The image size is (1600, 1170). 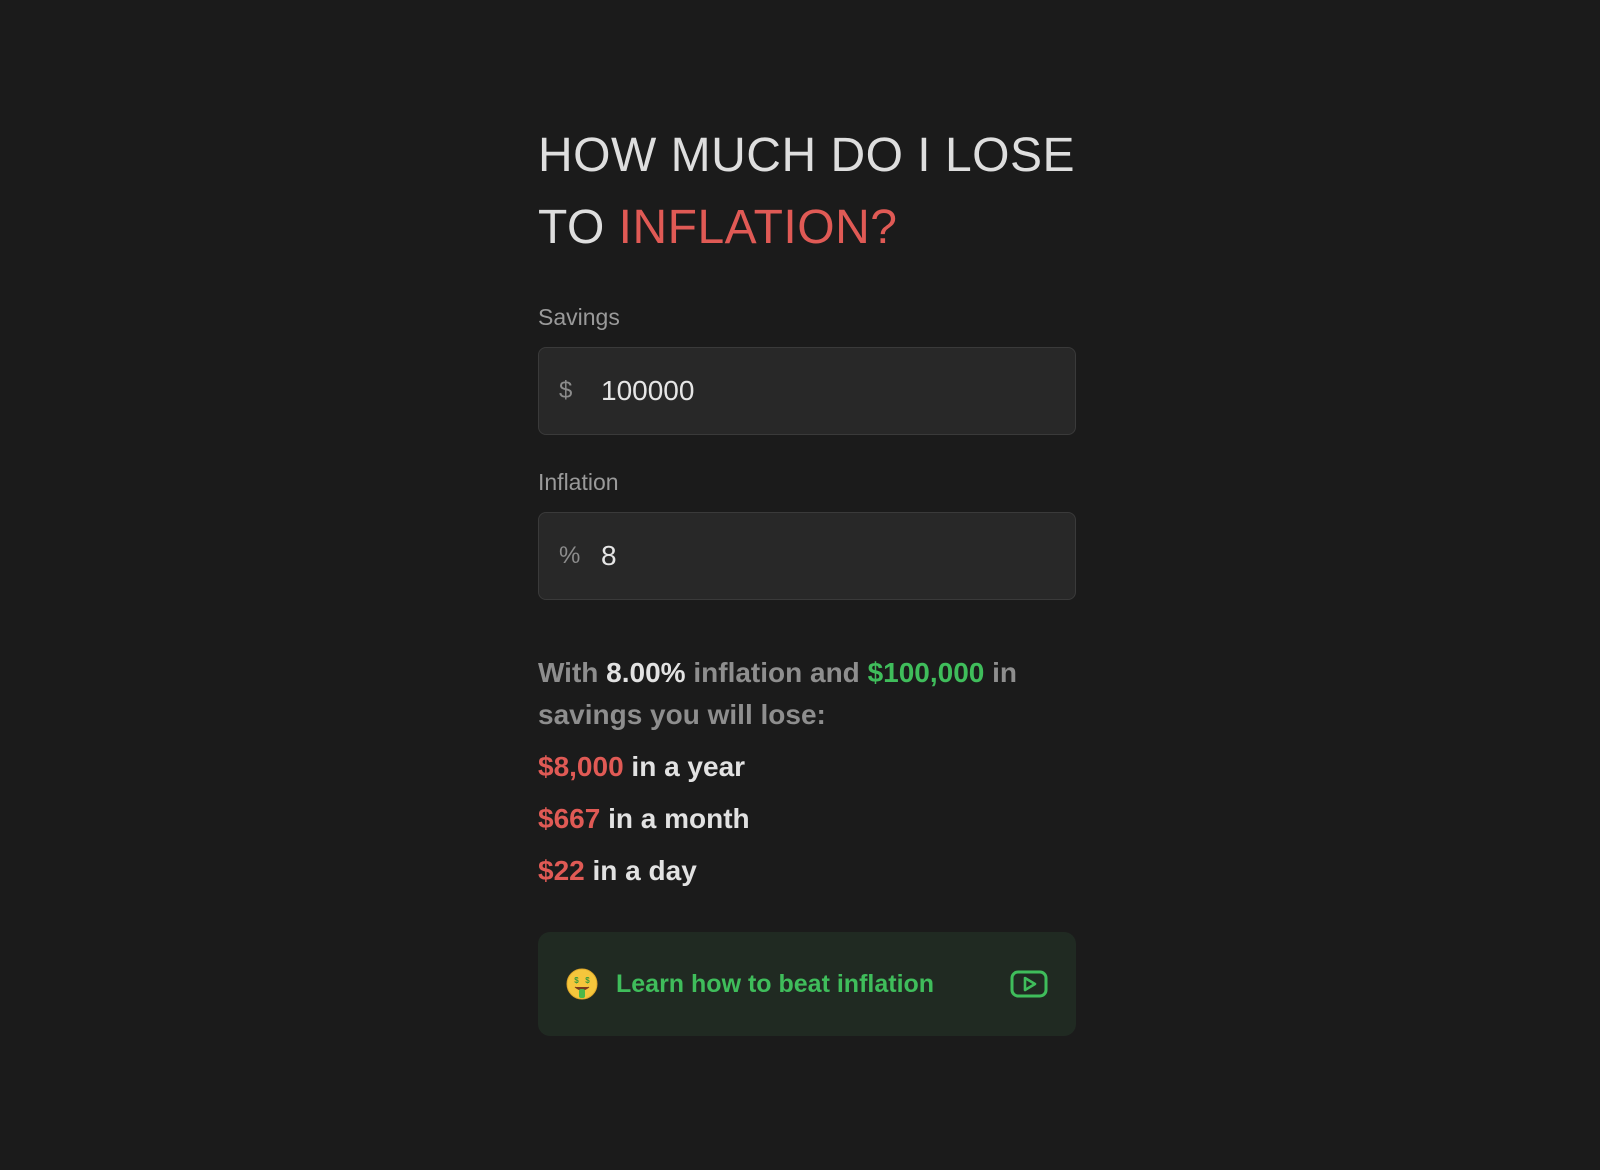 I want to click on title-line-2-prefix: TO, so click(x=578, y=227).